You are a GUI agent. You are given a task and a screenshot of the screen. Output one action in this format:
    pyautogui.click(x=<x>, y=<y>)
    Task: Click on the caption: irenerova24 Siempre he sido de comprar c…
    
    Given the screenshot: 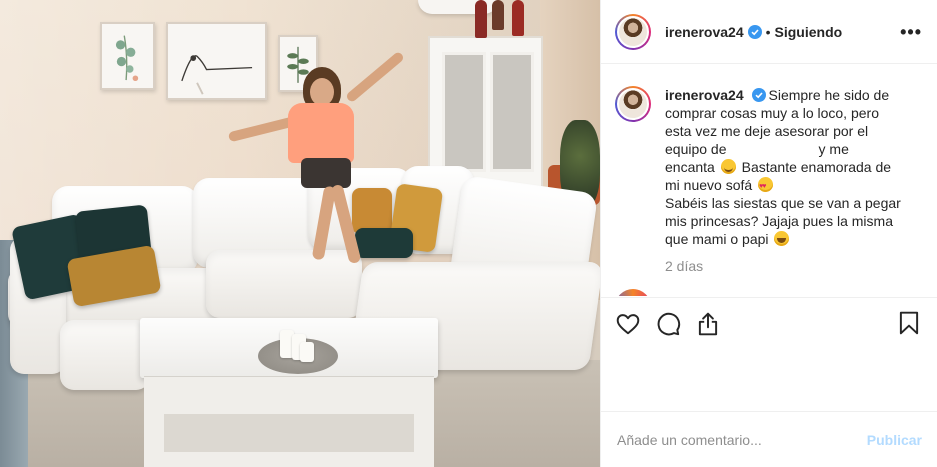 What is the action you would take?
    pyautogui.click(x=769, y=167)
    